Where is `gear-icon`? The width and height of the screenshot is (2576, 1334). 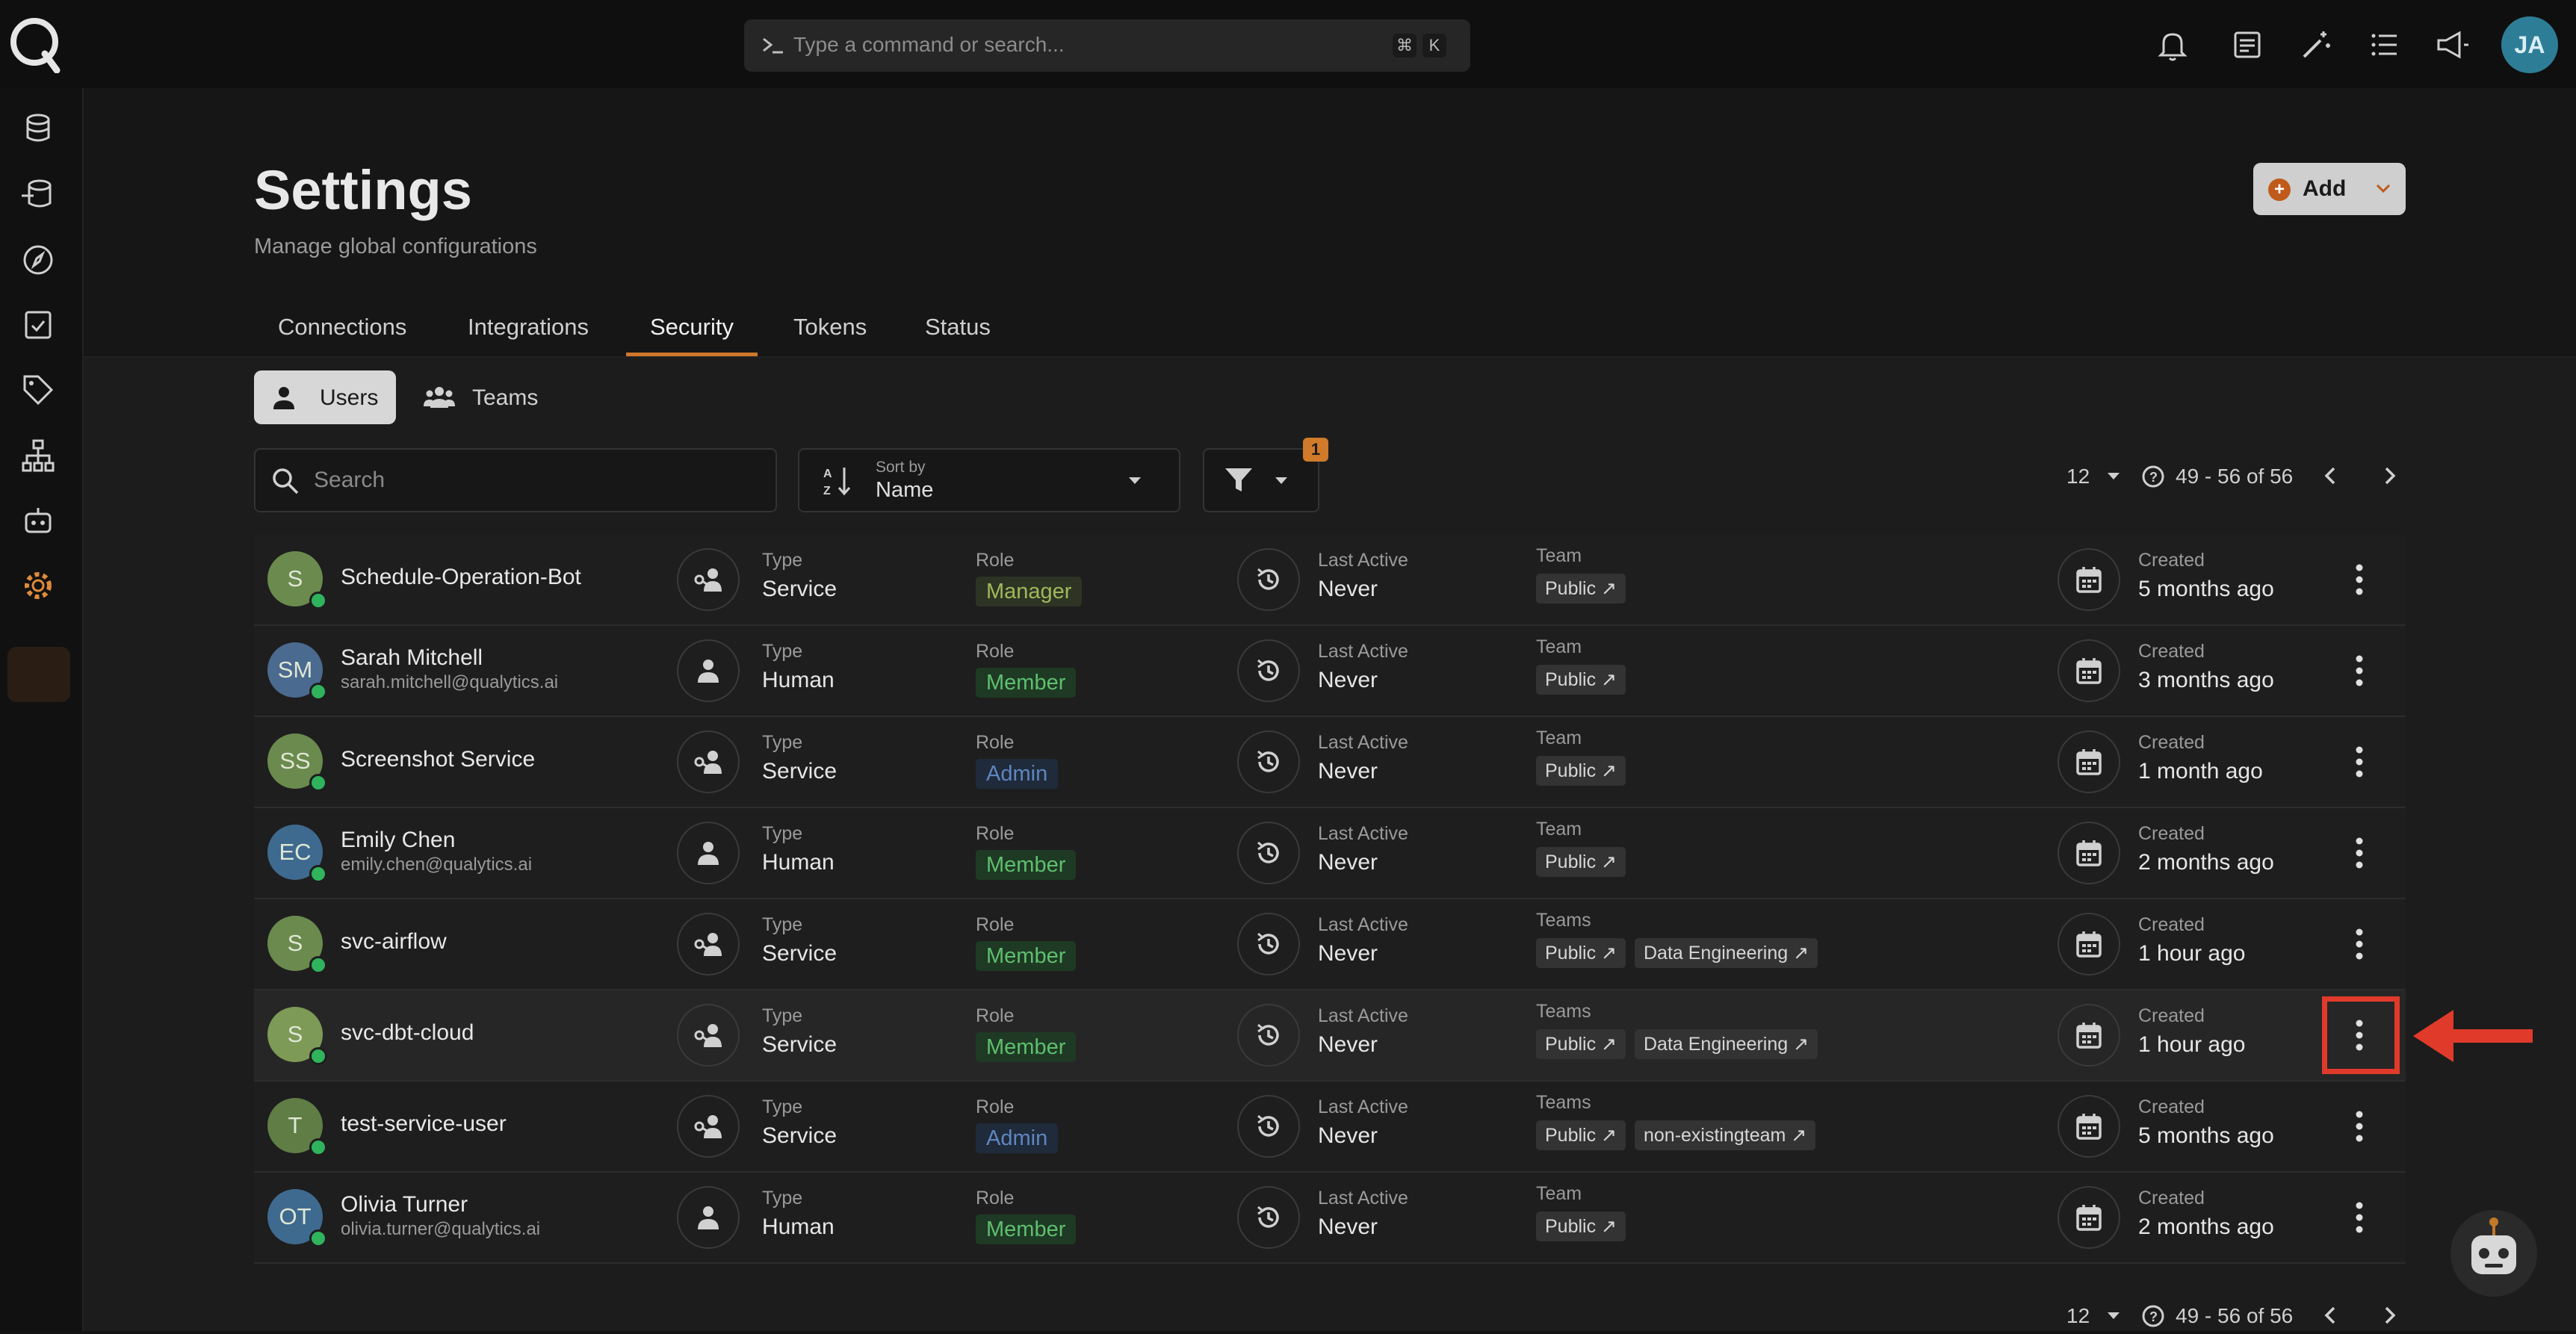 gear-icon is located at coordinates (38, 586).